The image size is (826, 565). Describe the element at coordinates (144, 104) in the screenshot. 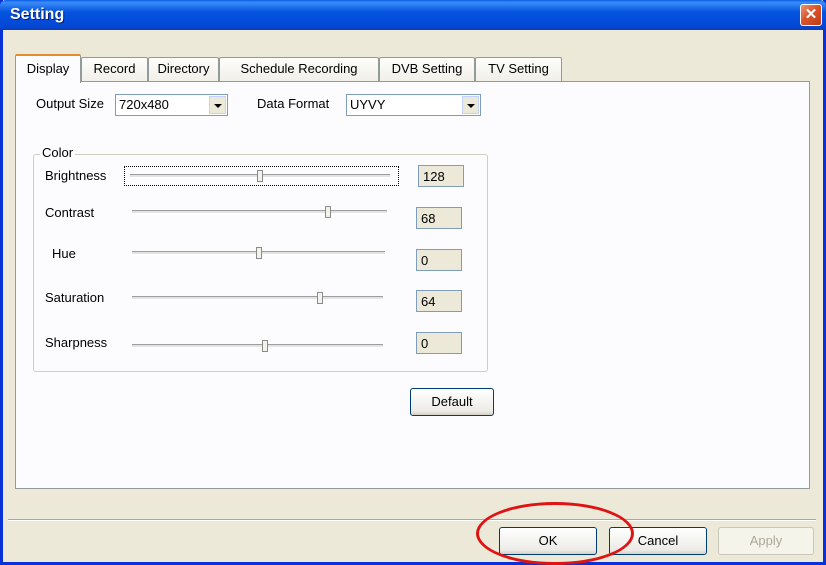

I see `output-size-value: 720x480` at that location.